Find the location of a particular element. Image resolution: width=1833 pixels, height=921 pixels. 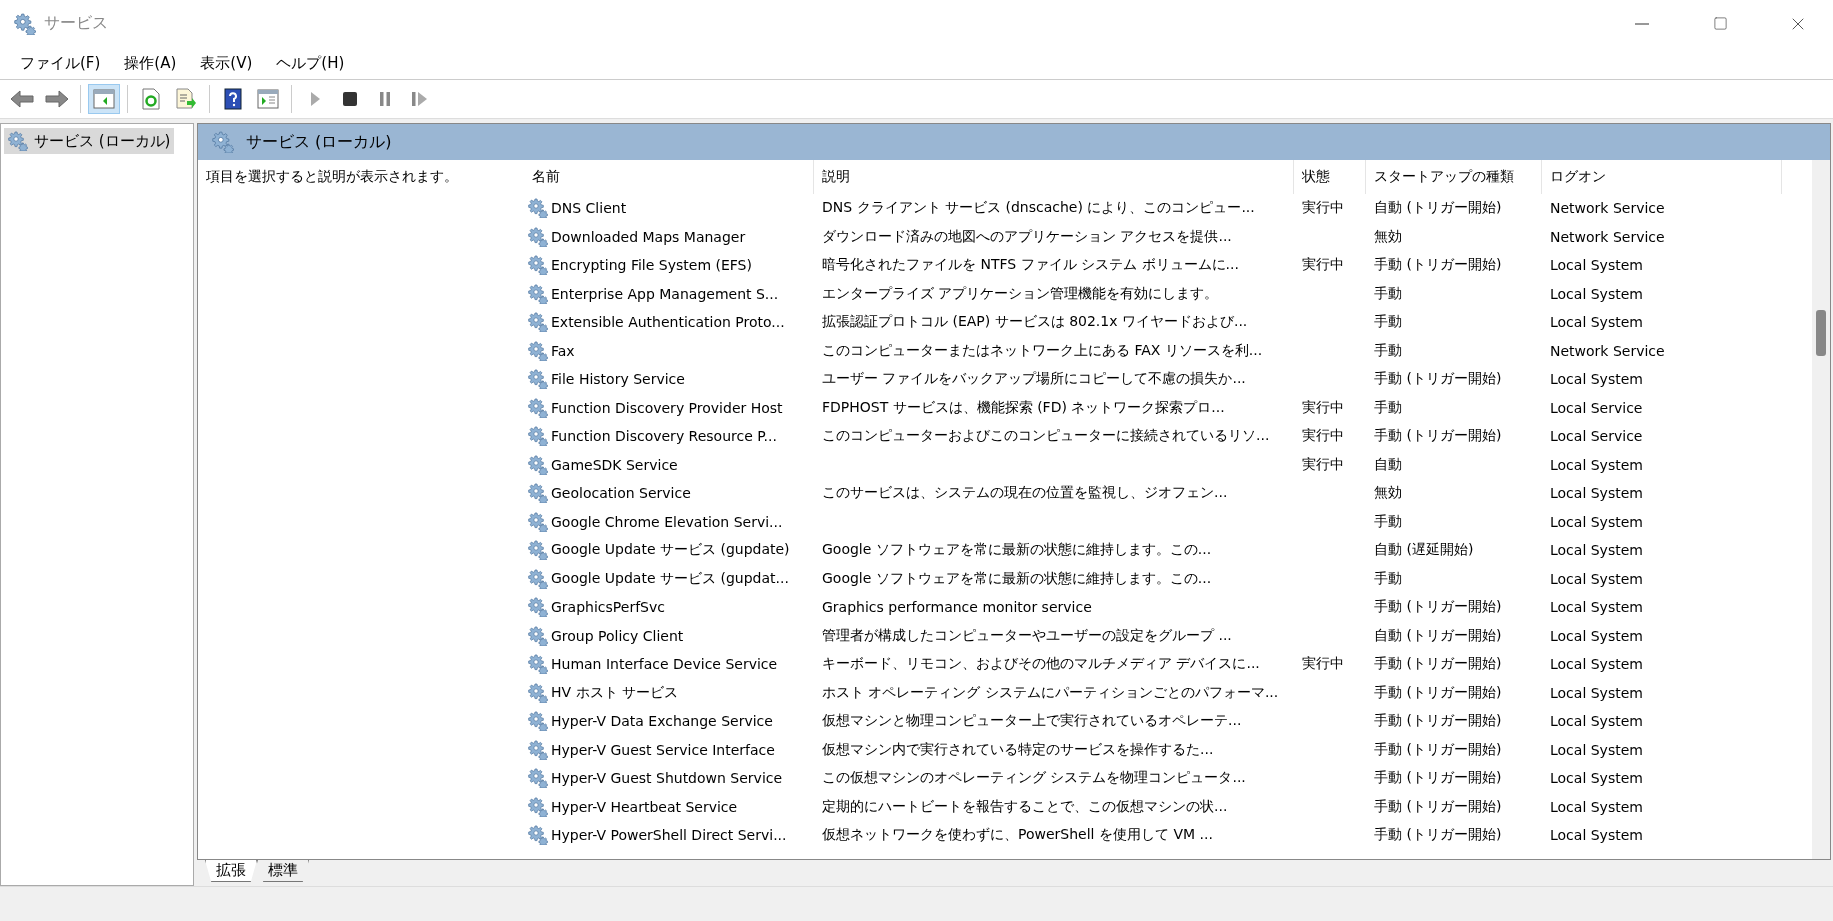

service-name: Google Update サービス (gupdate) is located at coordinates (670, 550).